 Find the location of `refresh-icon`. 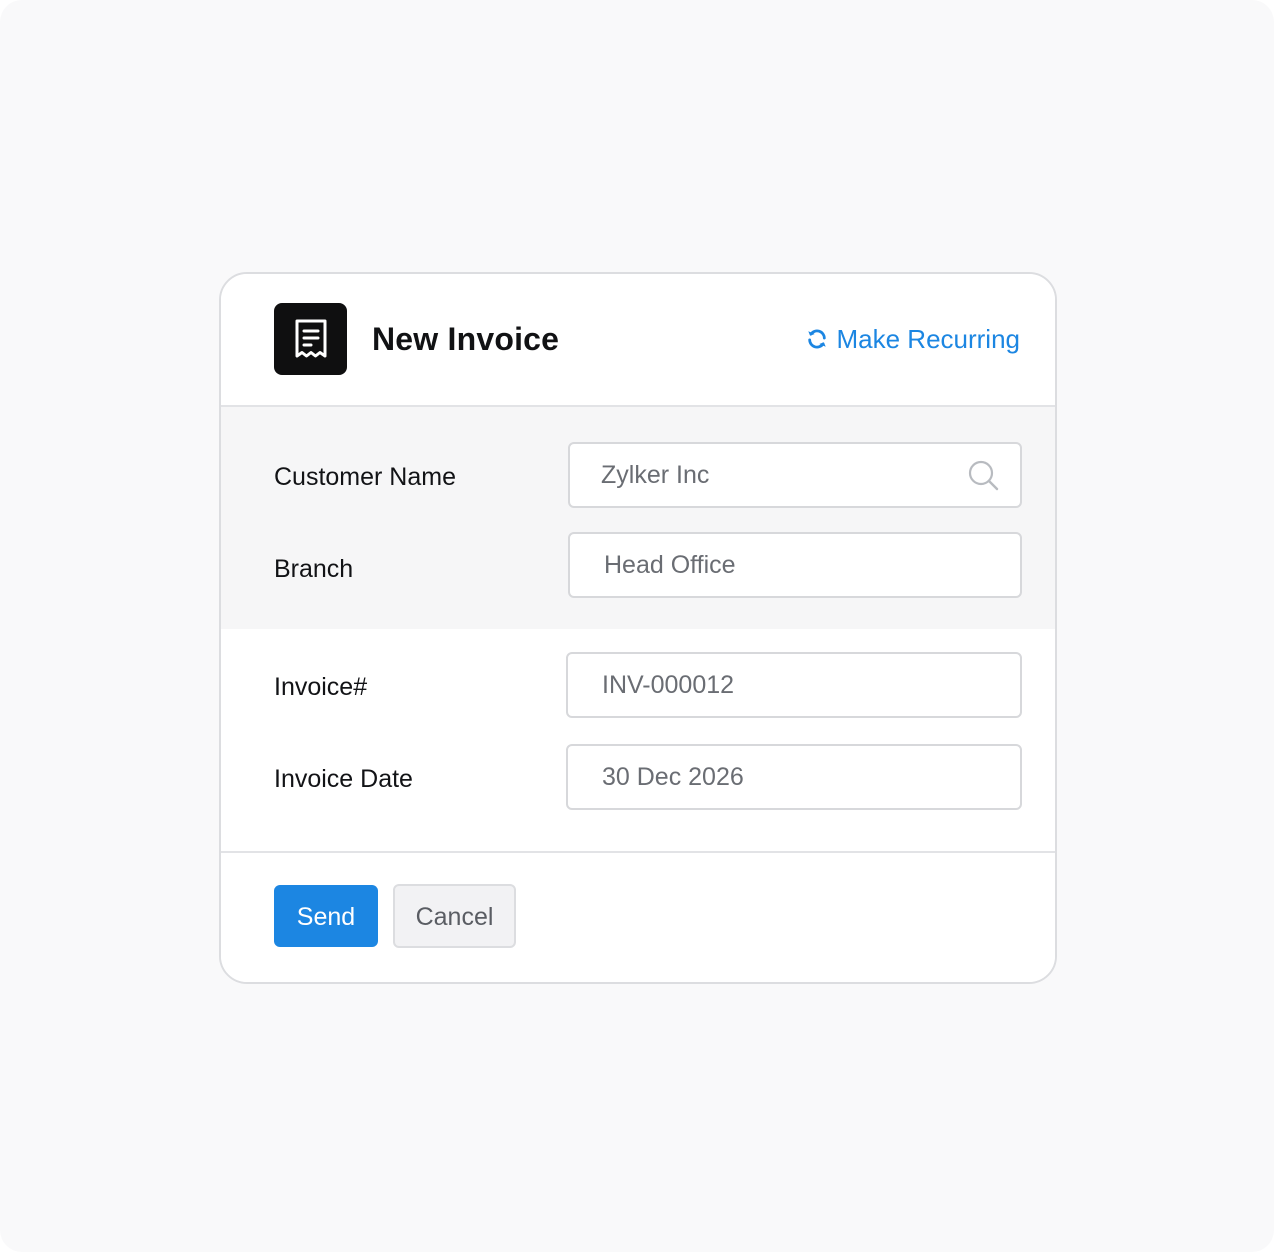

refresh-icon is located at coordinates (817, 339).